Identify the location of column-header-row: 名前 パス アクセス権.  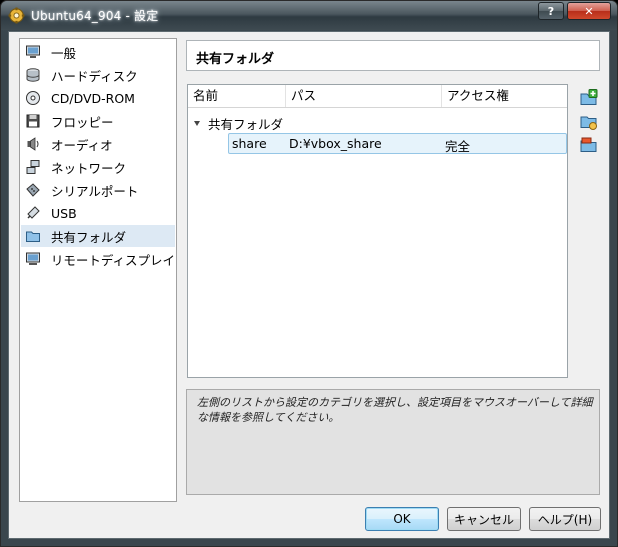
(377, 96).